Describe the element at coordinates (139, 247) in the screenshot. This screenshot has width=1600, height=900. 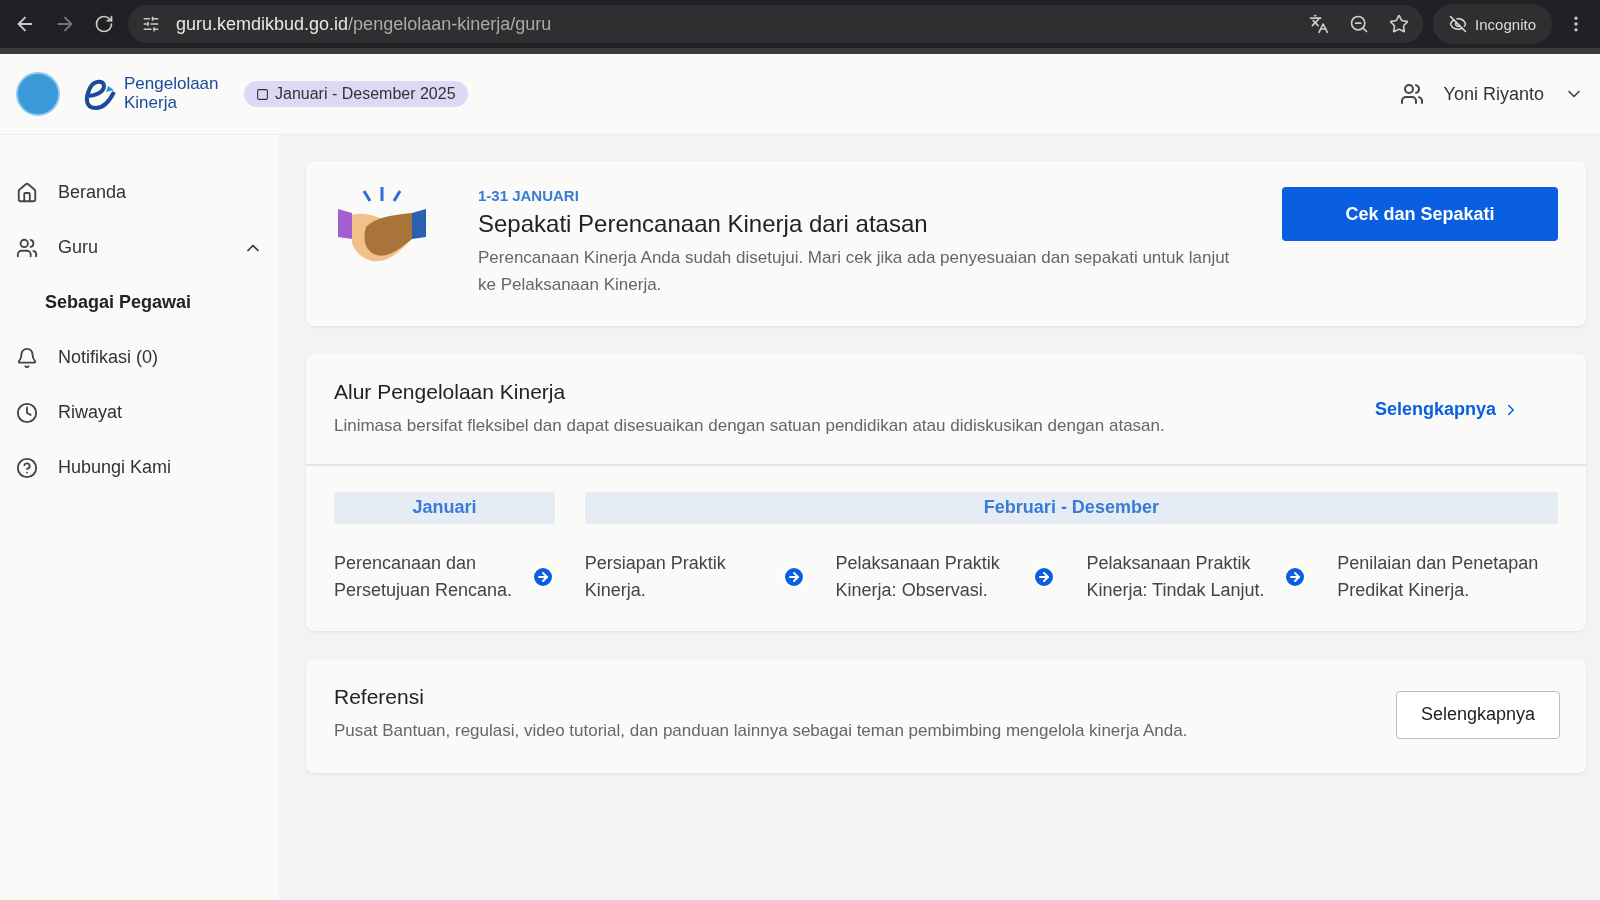
I see `sidebar-item: Guru` at that location.